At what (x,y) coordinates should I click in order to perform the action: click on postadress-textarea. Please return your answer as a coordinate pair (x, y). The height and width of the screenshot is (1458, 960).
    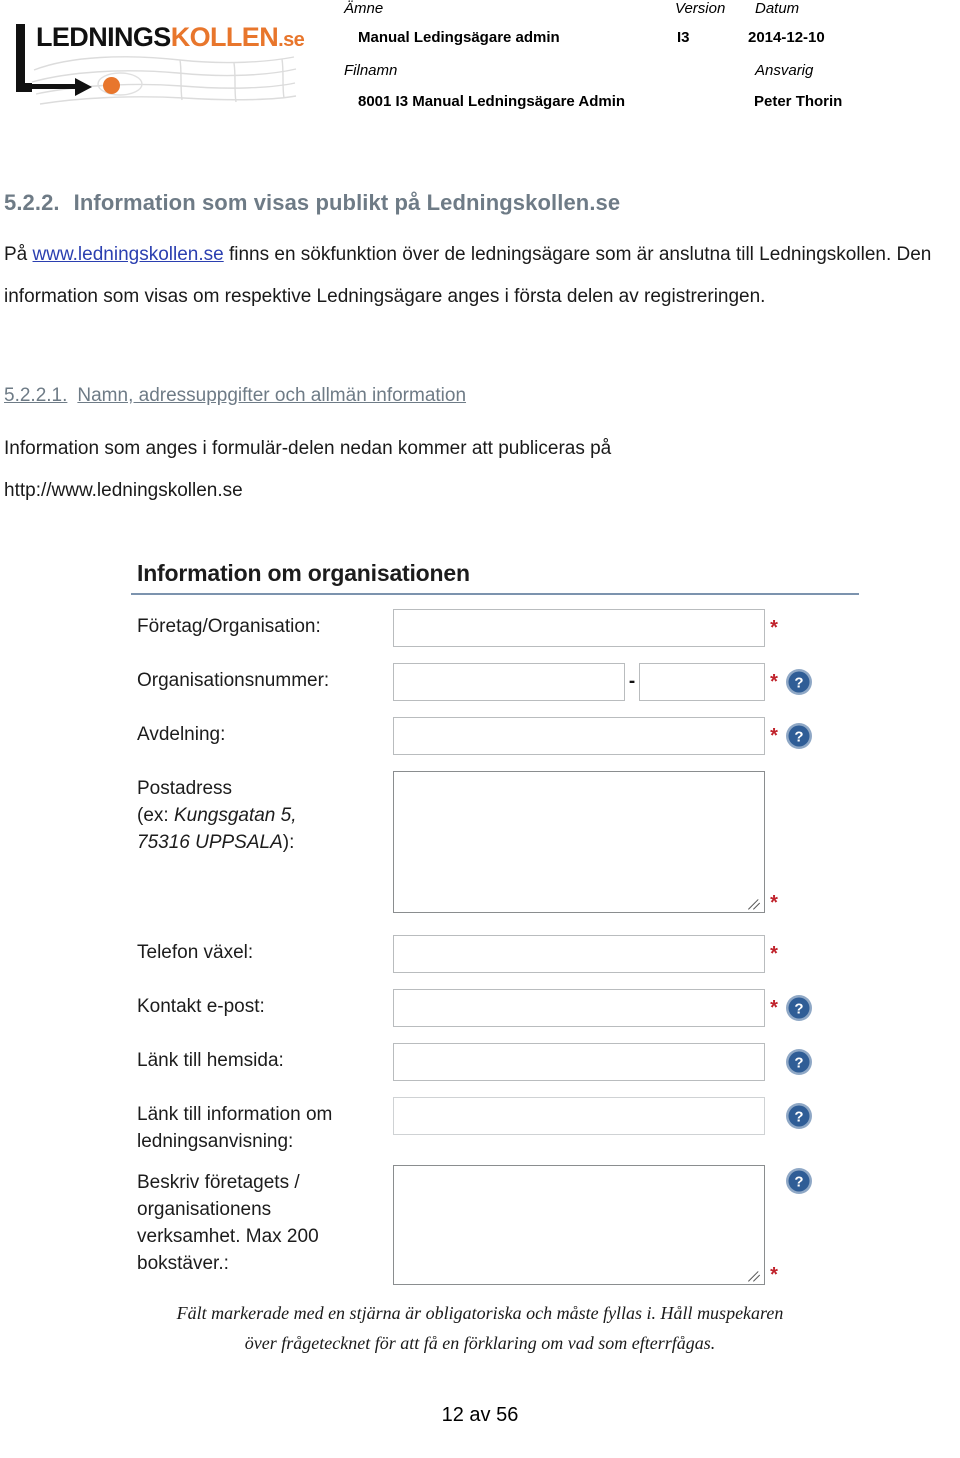
    Looking at the image, I should click on (579, 842).